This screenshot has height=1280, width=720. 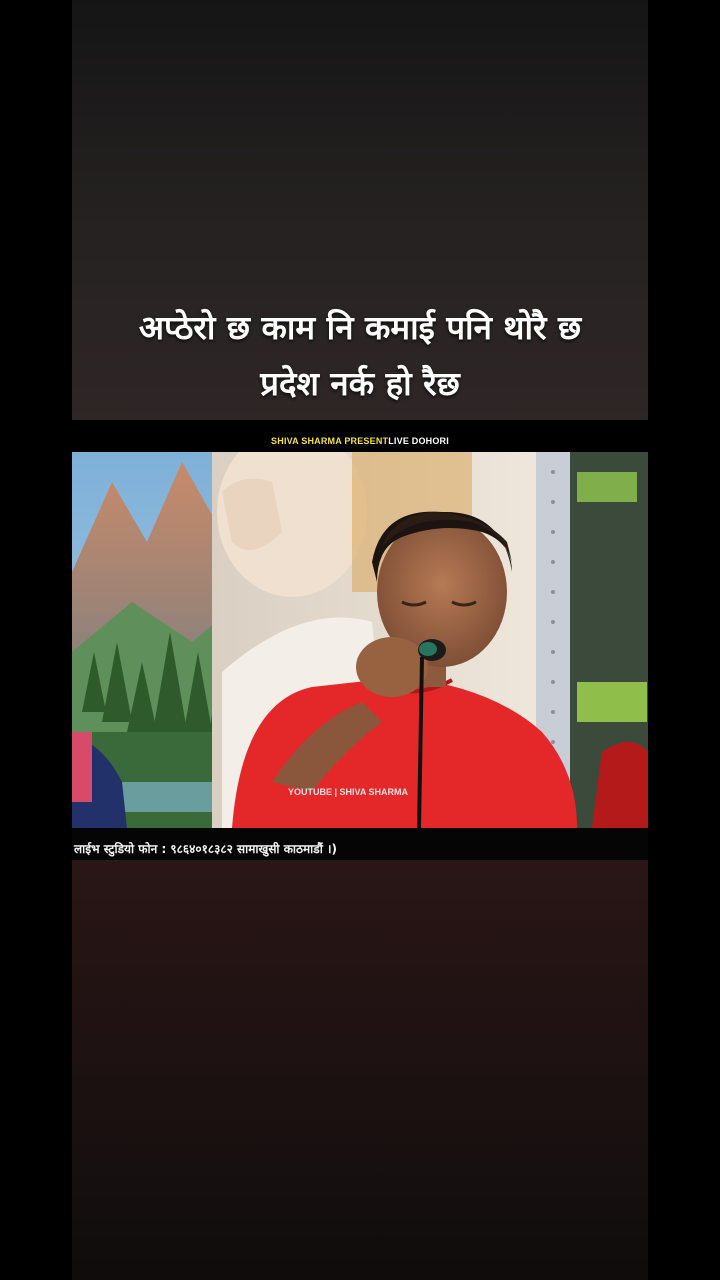 What do you see at coordinates (360, 383) in the screenshot?
I see `caption-line-2: प्रदेश नर्क हो रैछ` at bounding box center [360, 383].